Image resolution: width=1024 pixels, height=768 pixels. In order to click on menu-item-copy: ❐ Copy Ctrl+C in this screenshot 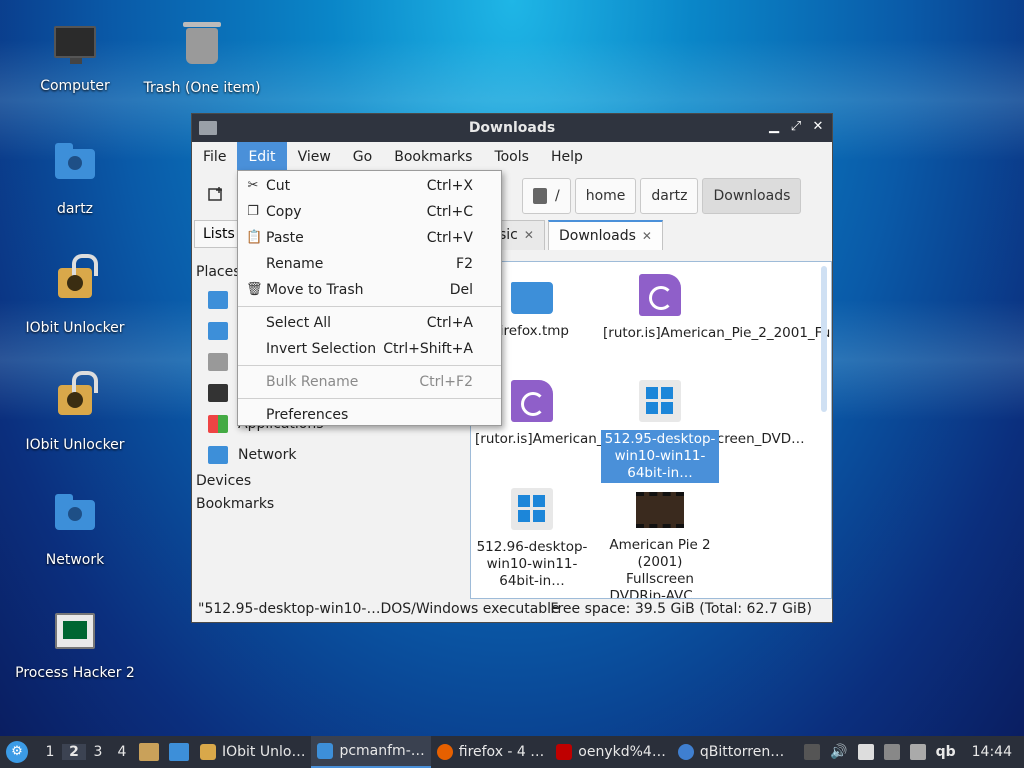, I will do `click(369, 212)`.